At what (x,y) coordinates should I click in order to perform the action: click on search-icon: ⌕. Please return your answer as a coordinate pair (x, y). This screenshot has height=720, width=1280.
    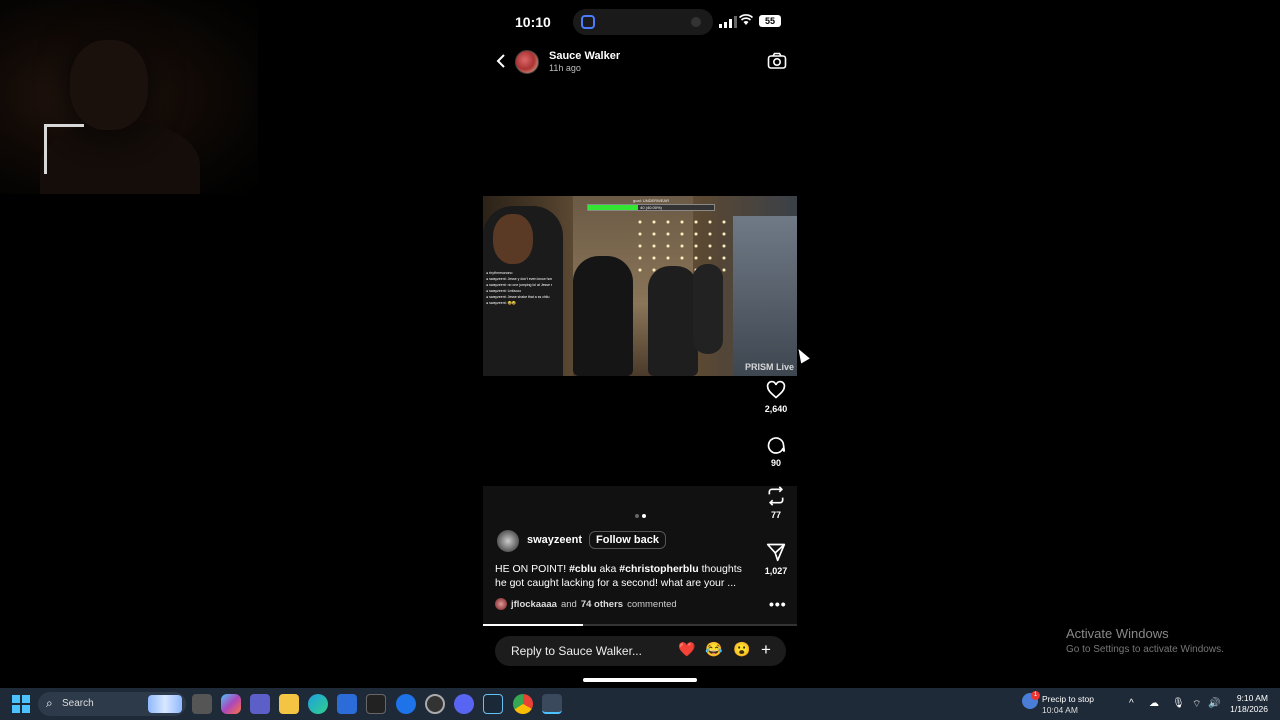
    Looking at the image, I should click on (49, 703).